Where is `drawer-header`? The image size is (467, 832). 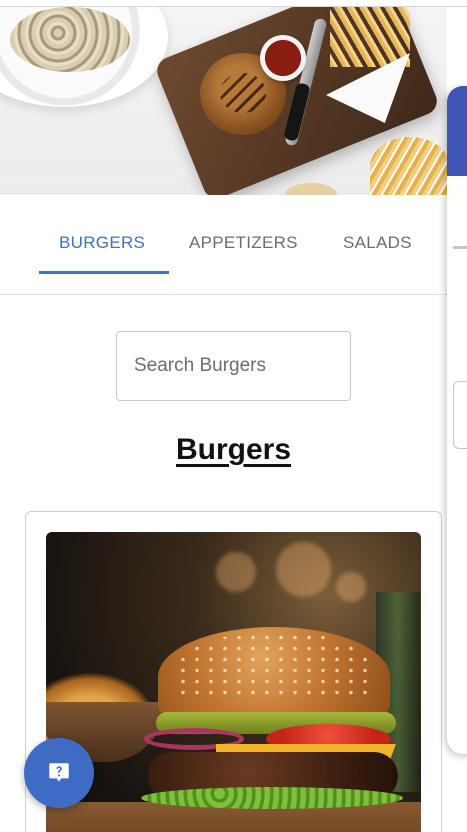 drawer-header is located at coordinates (457, 131).